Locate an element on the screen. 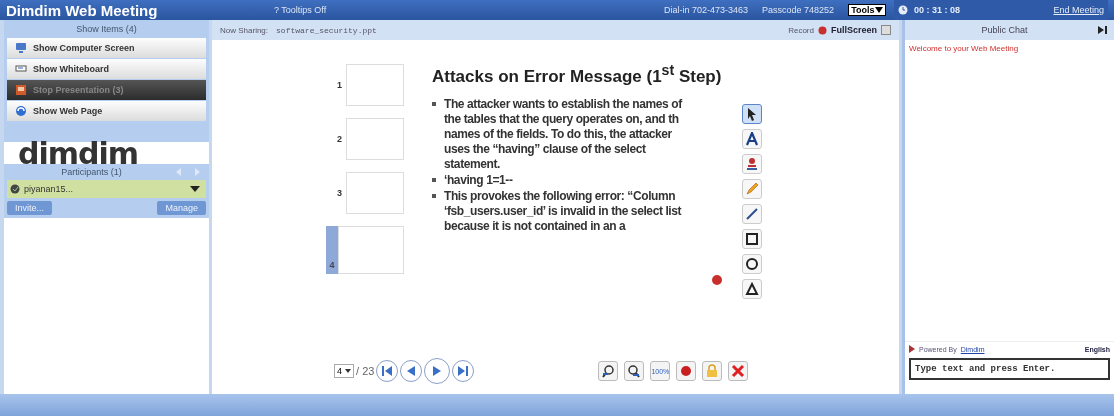 Image resolution: width=1114 pixels, height=416 pixels. fullscreen-button: FullScreen is located at coordinates (854, 30).